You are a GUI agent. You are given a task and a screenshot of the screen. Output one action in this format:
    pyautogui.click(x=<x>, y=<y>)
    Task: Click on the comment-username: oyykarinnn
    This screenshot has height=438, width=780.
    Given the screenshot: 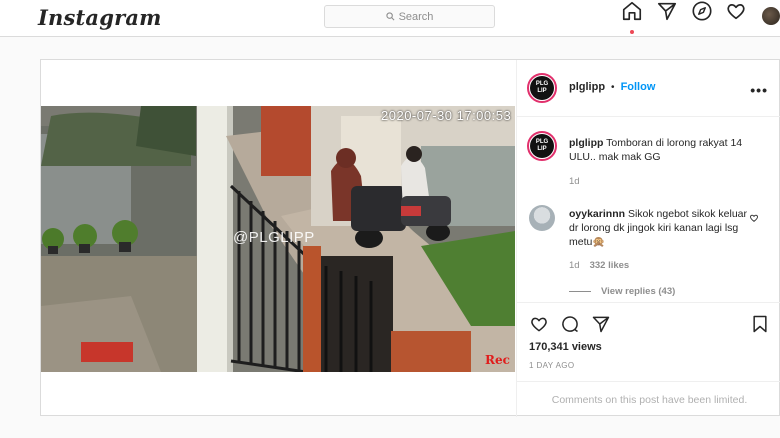 What is the action you would take?
    pyautogui.click(x=597, y=214)
    